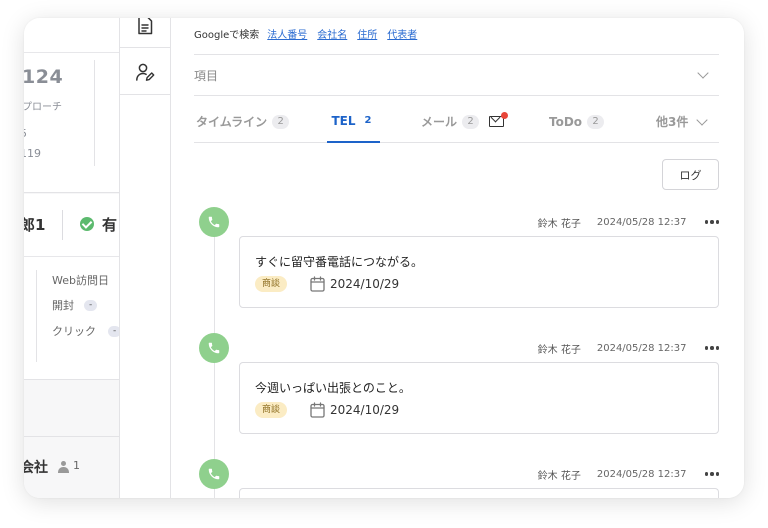  Describe the element at coordinates (32, 153) in the screenshot. I see `stats-line-3: 119` at that location.